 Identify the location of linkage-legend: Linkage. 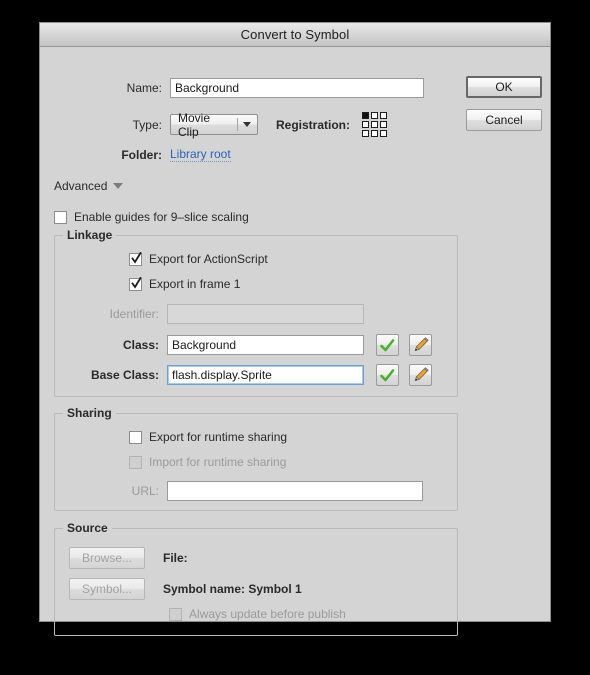
(90, 235).